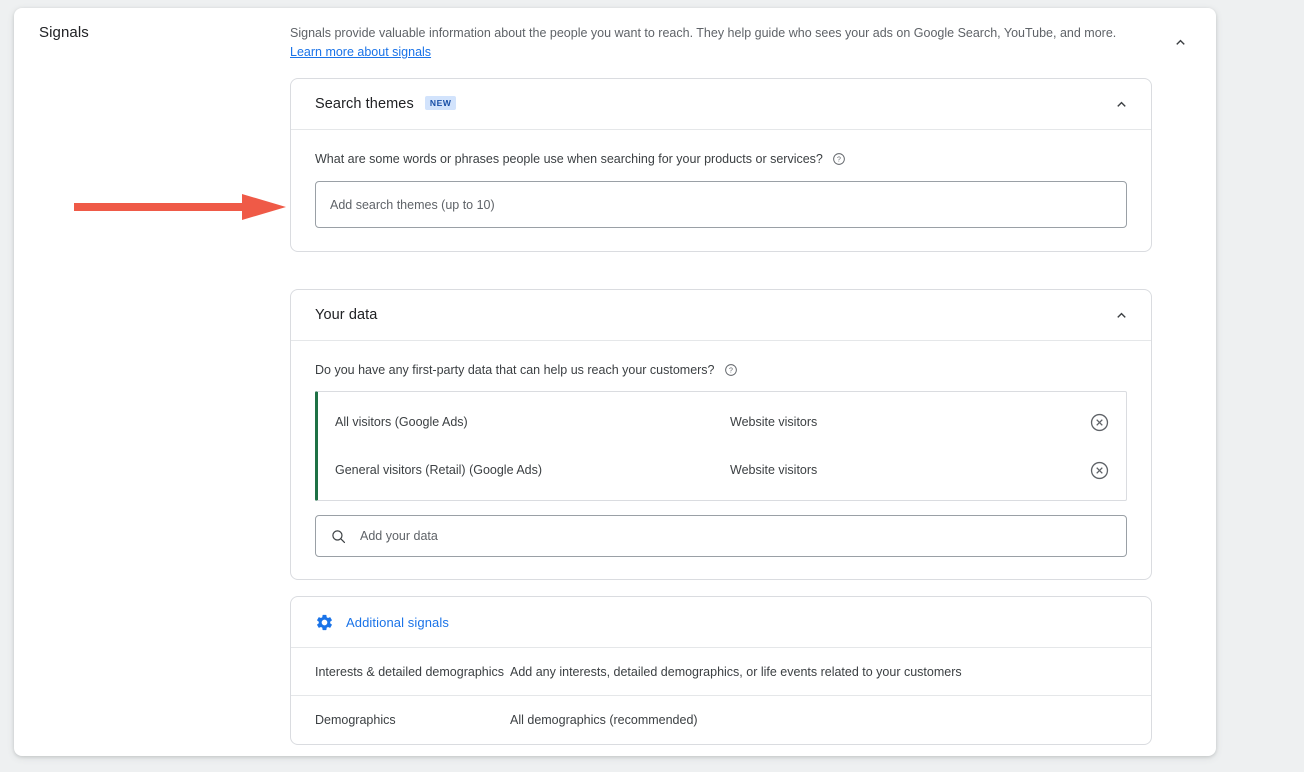 The height and width of the screenshot is (772, 1304). What do you see at coordinates (355, 720) in the screenshot?
I see `demographics-label: Demographics` at bounding box center [355, 720].